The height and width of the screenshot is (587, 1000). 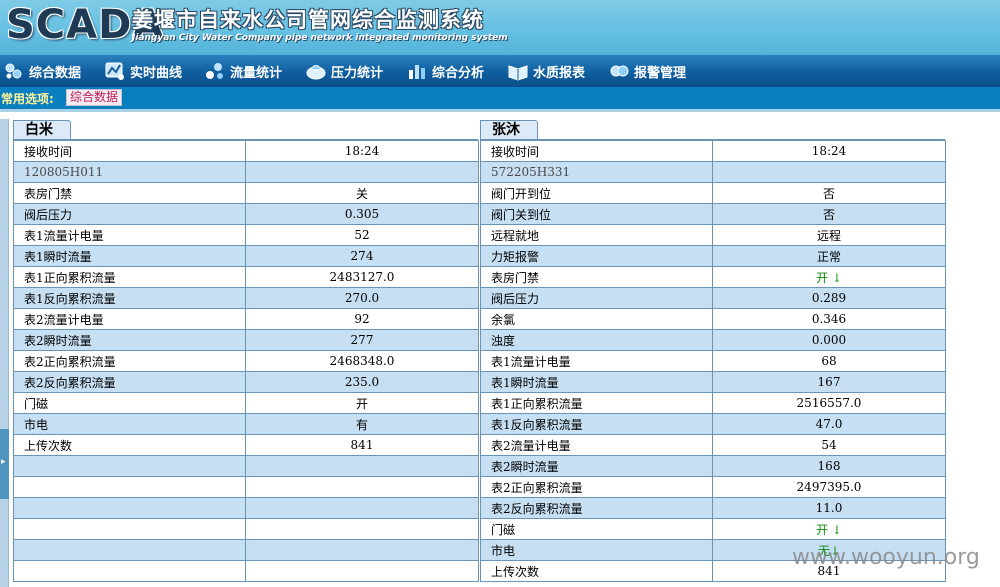 I want to click on table-row: 表1反向累积流量 47.0, so click(x=713, y=424).